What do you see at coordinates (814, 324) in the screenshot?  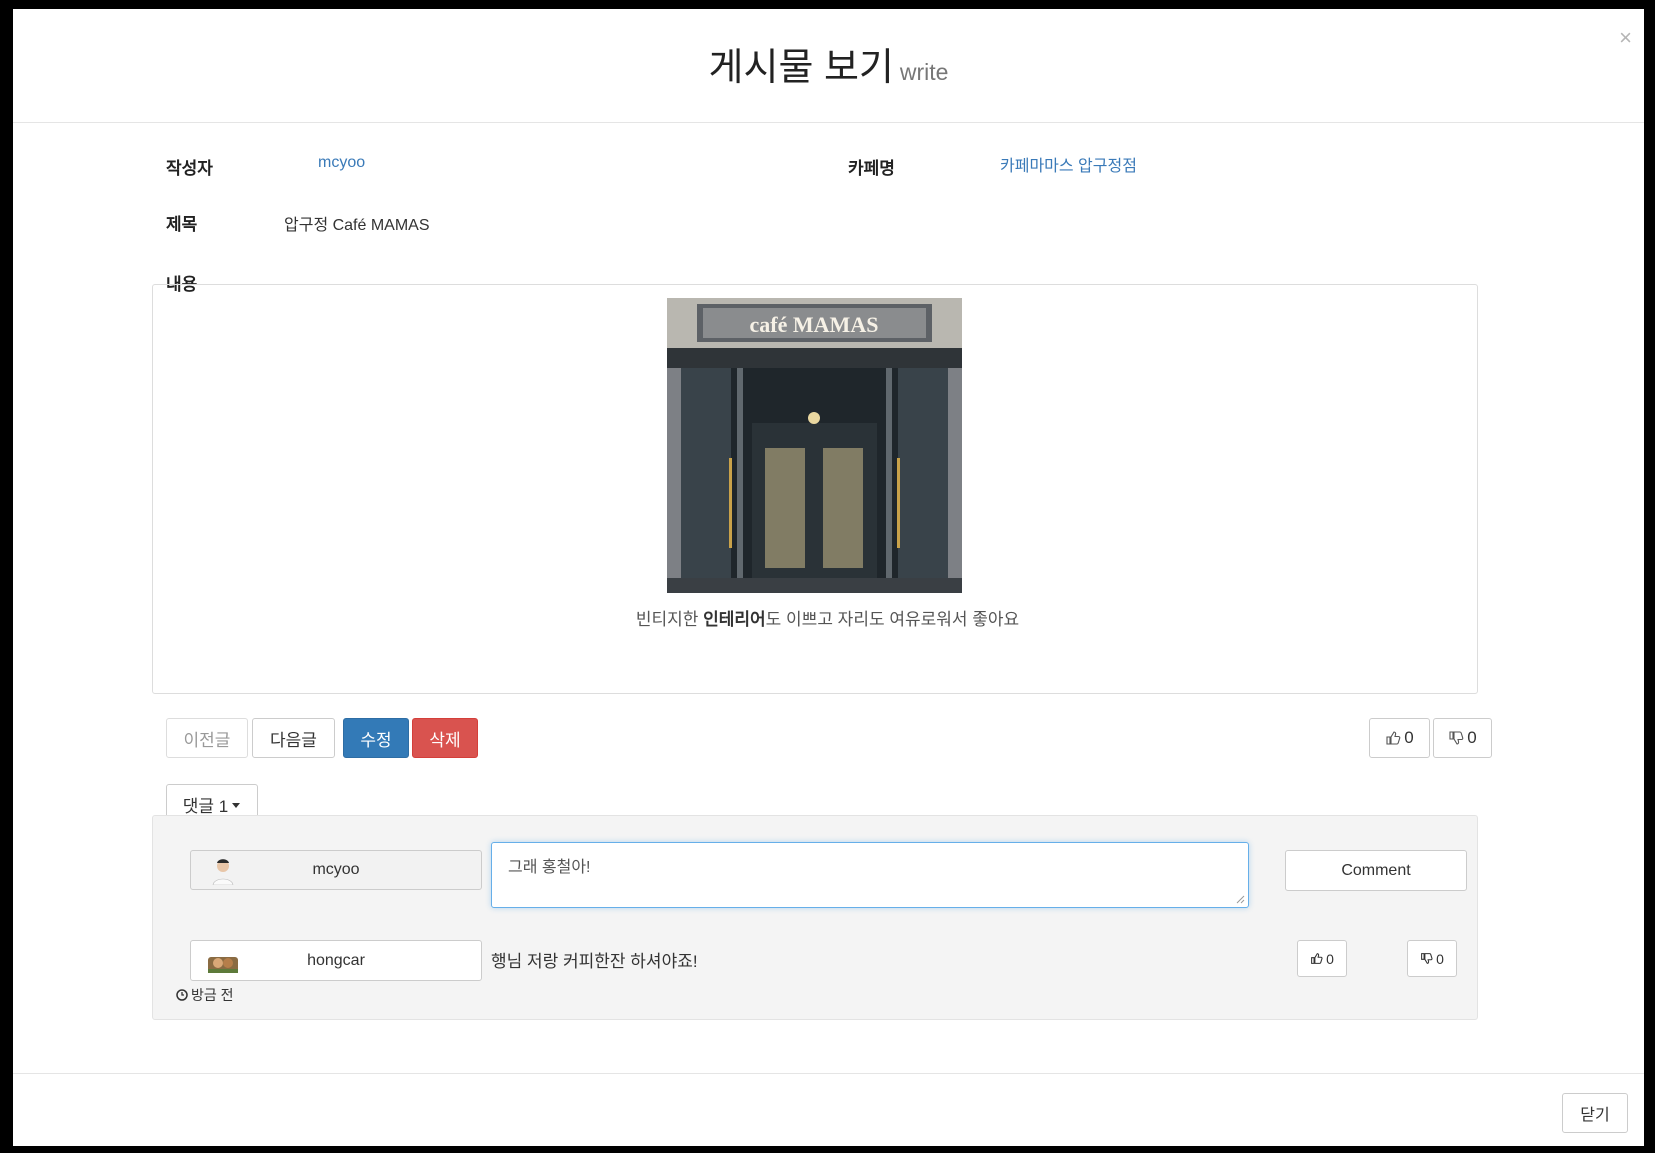 I see `sign-text: café MAMAS` at bounding box center [814, 324].